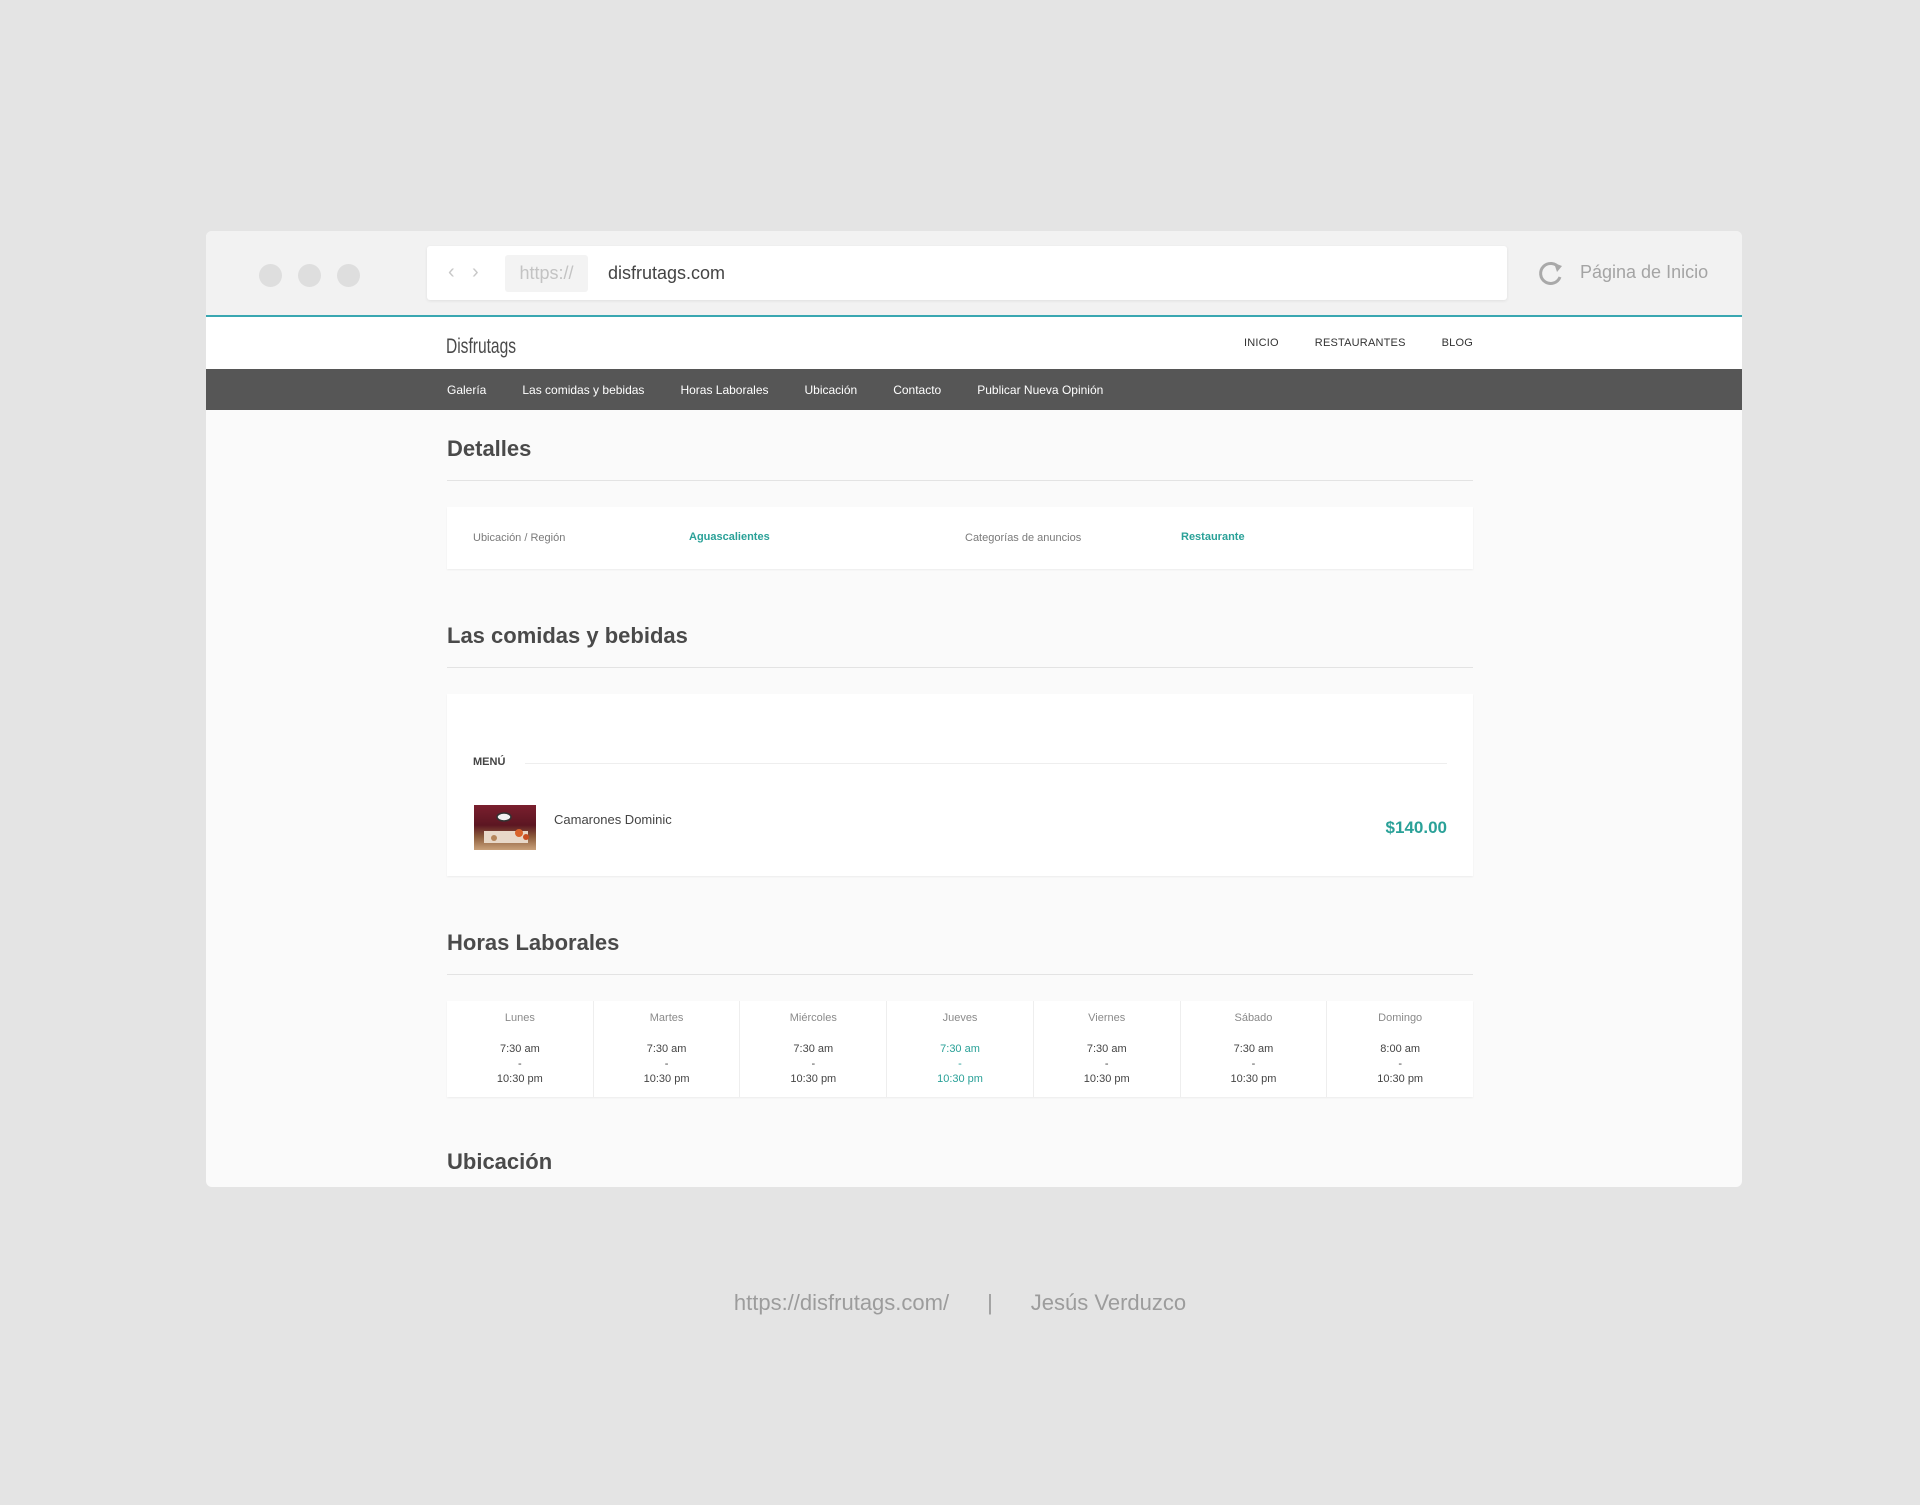  Describe the element at coordinates (729, 537) in the screenshot. I see `location-value: Aguascalientes` at that location.